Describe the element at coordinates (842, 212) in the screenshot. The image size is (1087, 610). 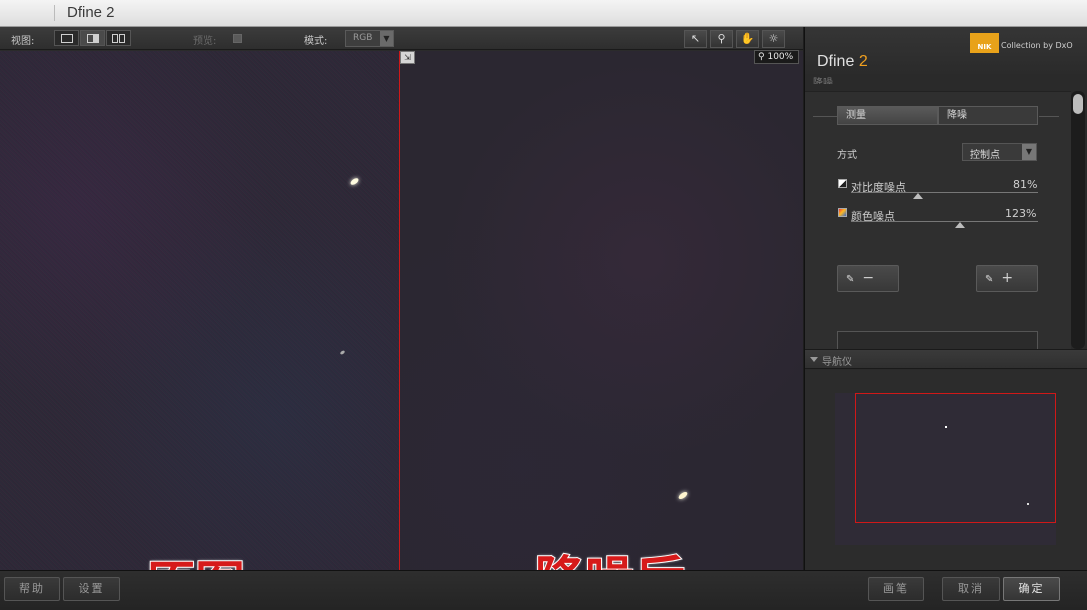
I see `color-noise-icon` at that location.